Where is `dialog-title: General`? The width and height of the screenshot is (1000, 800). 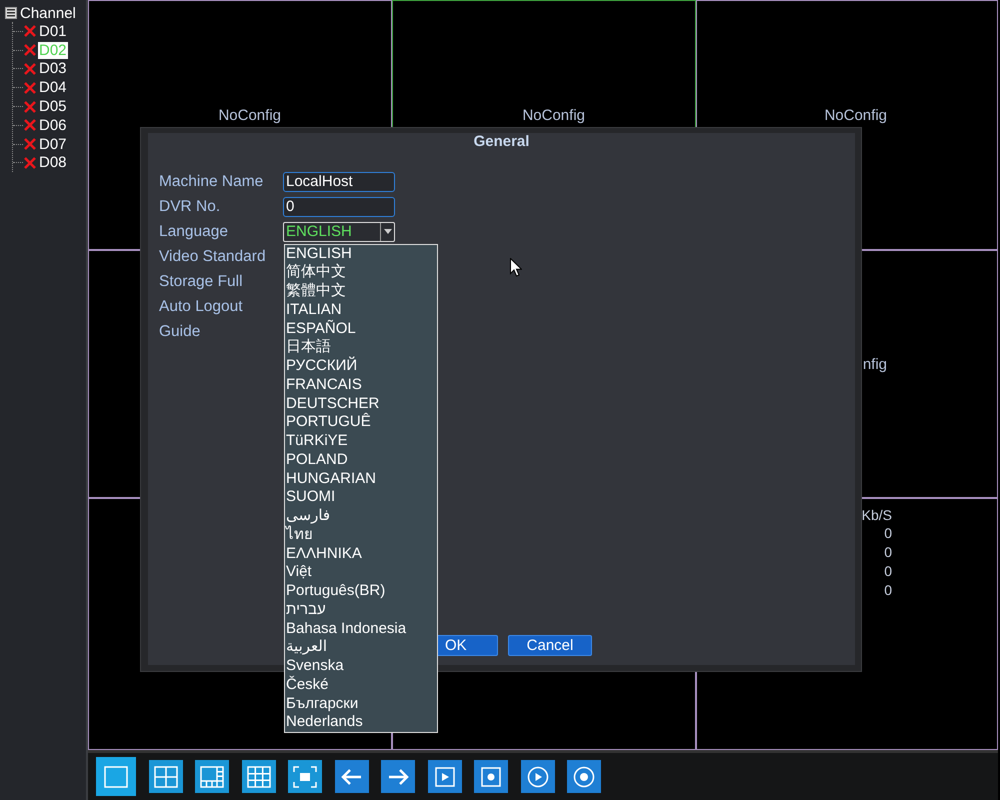 dialog-title: General is located at coordinates (501, 141).